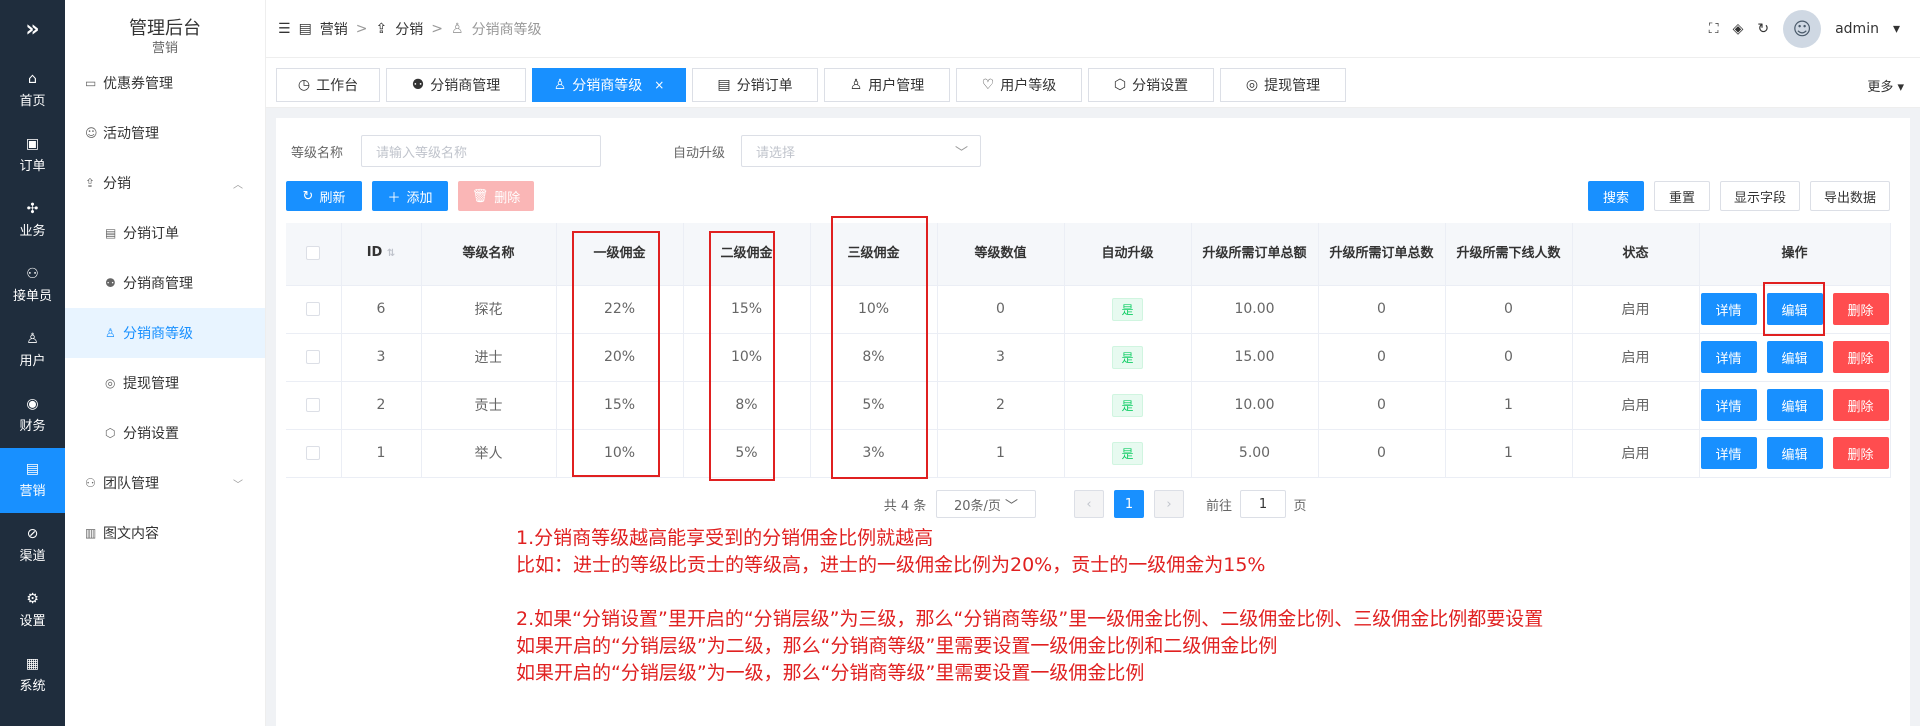 This screenshot has height=726, width=1920. What do you see at coordinates (32, 675) in the screenshot?
I see `rail-item-system: ▦ 系统` at bounding box center [32, 675].